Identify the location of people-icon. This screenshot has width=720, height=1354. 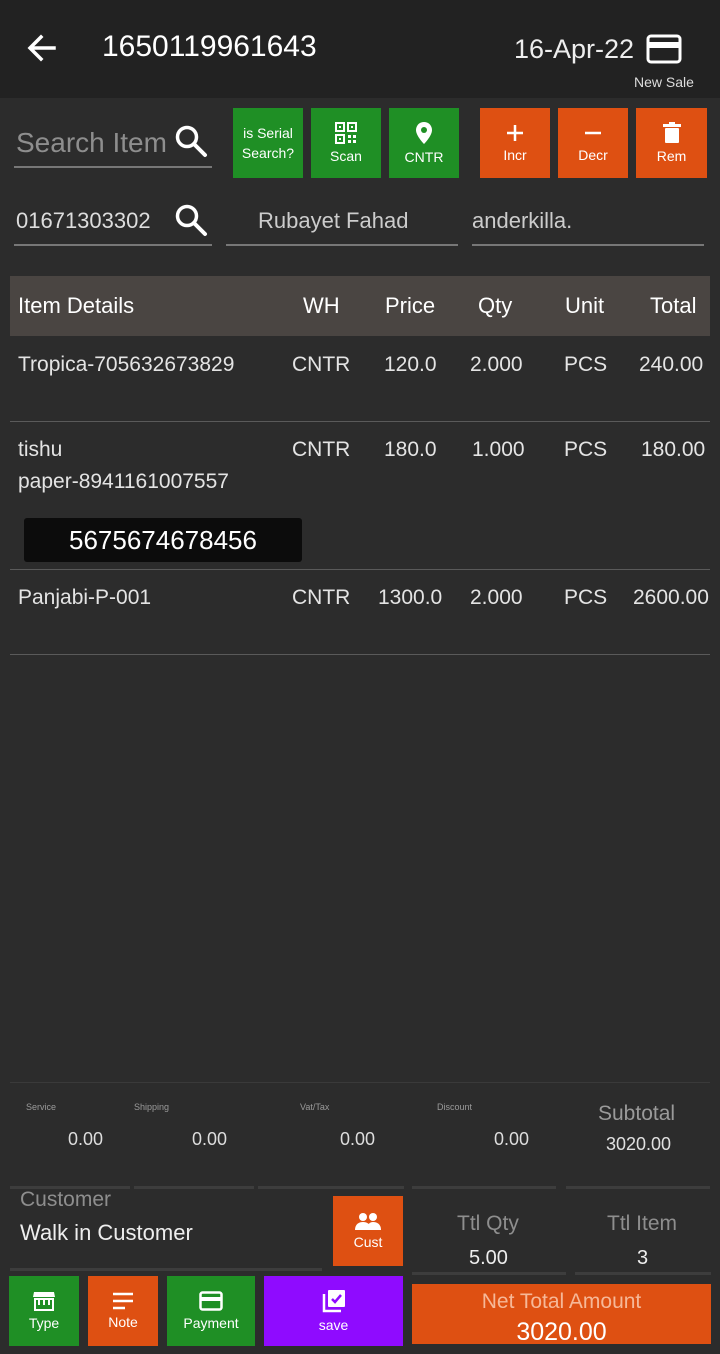
(368, 1221).